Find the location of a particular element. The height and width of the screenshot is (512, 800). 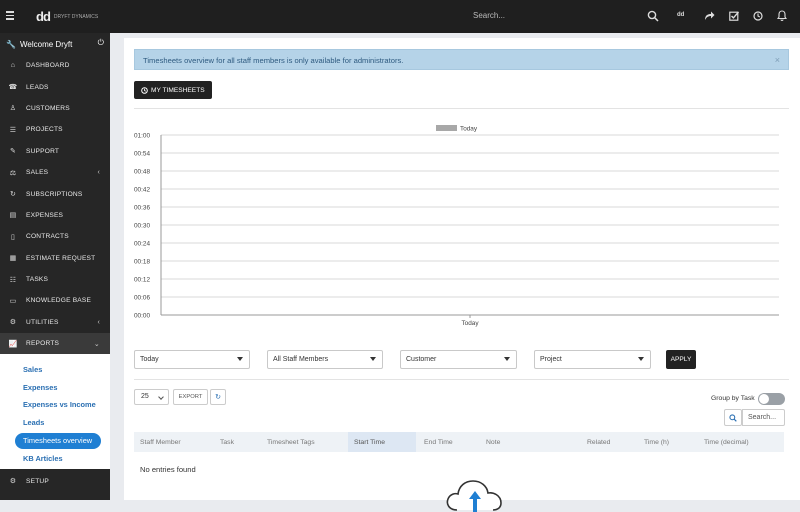

balance-scale-icon: ⚖ is located at coordinates (13, 173).